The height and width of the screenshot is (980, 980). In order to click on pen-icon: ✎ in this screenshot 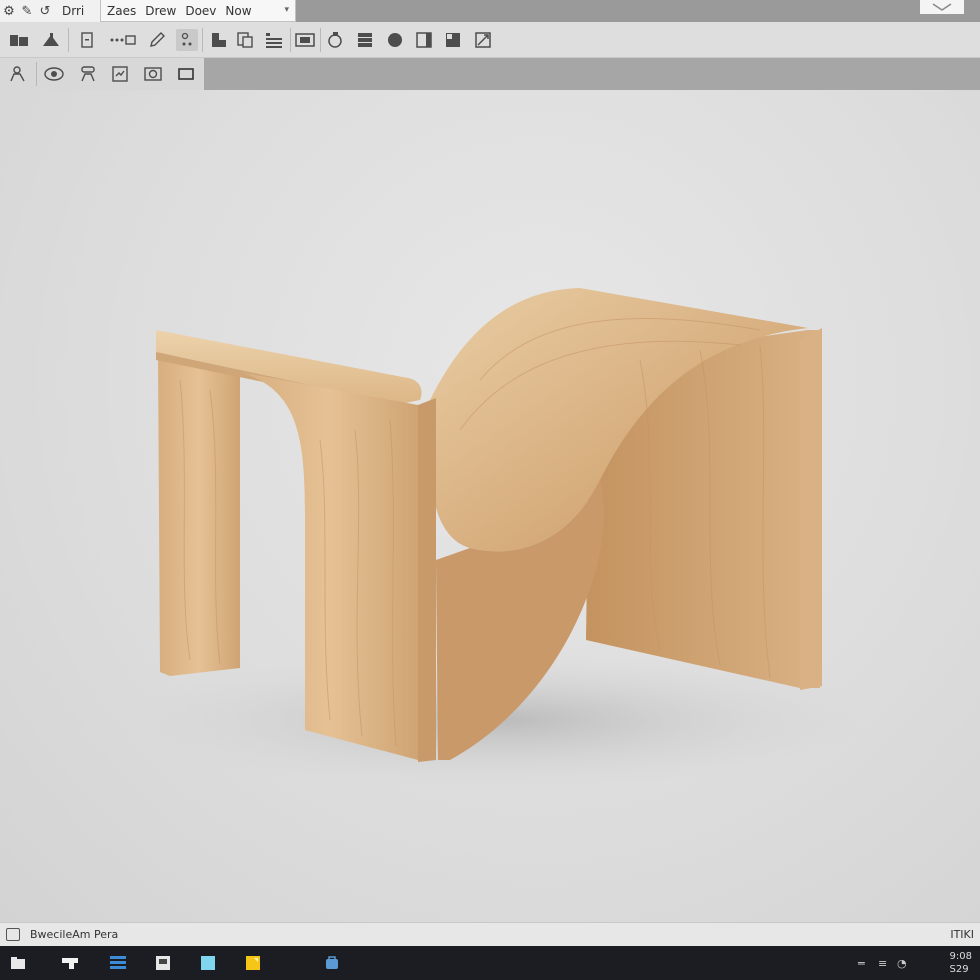, I will do `click(27, 11)`.